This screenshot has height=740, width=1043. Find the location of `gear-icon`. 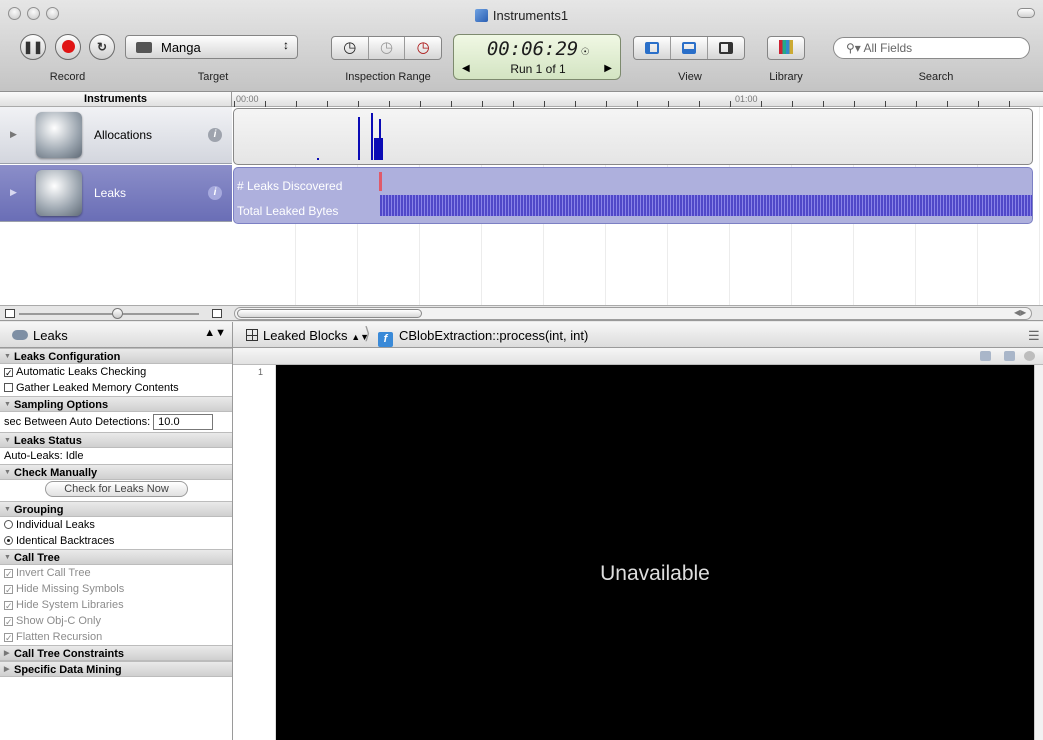

gear-icon is located at coordinates (1029, 356).